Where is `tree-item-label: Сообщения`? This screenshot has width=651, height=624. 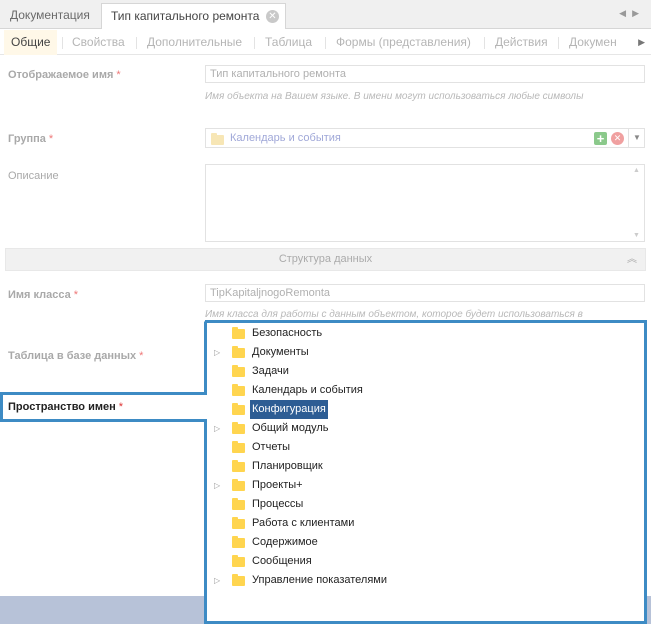 tree-item-label: Сообщения is located at coordinates (282, 561).